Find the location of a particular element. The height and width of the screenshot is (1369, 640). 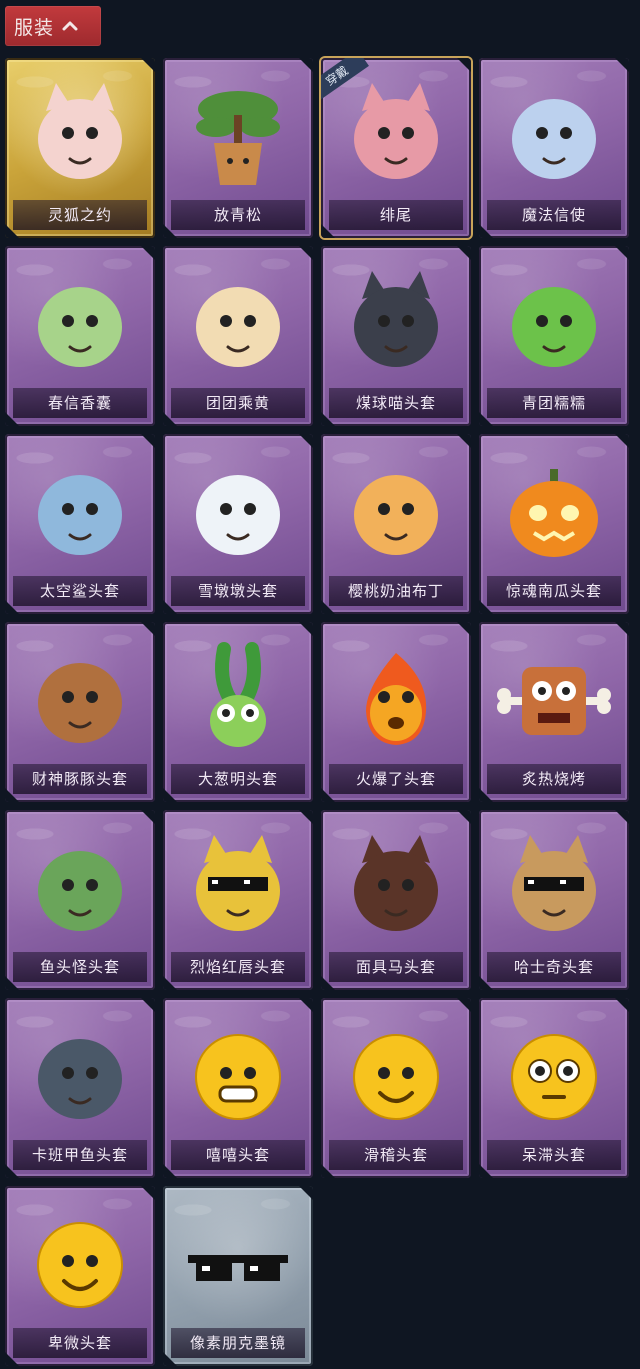

fireball-icon is located at coordinates (396, 699).